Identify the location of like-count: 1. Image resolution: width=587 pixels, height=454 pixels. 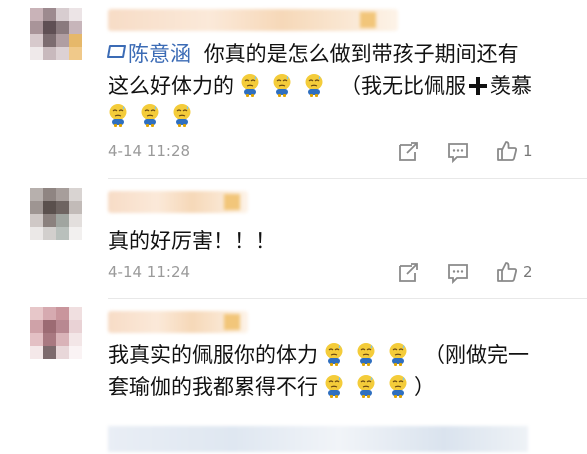
(528, 151).